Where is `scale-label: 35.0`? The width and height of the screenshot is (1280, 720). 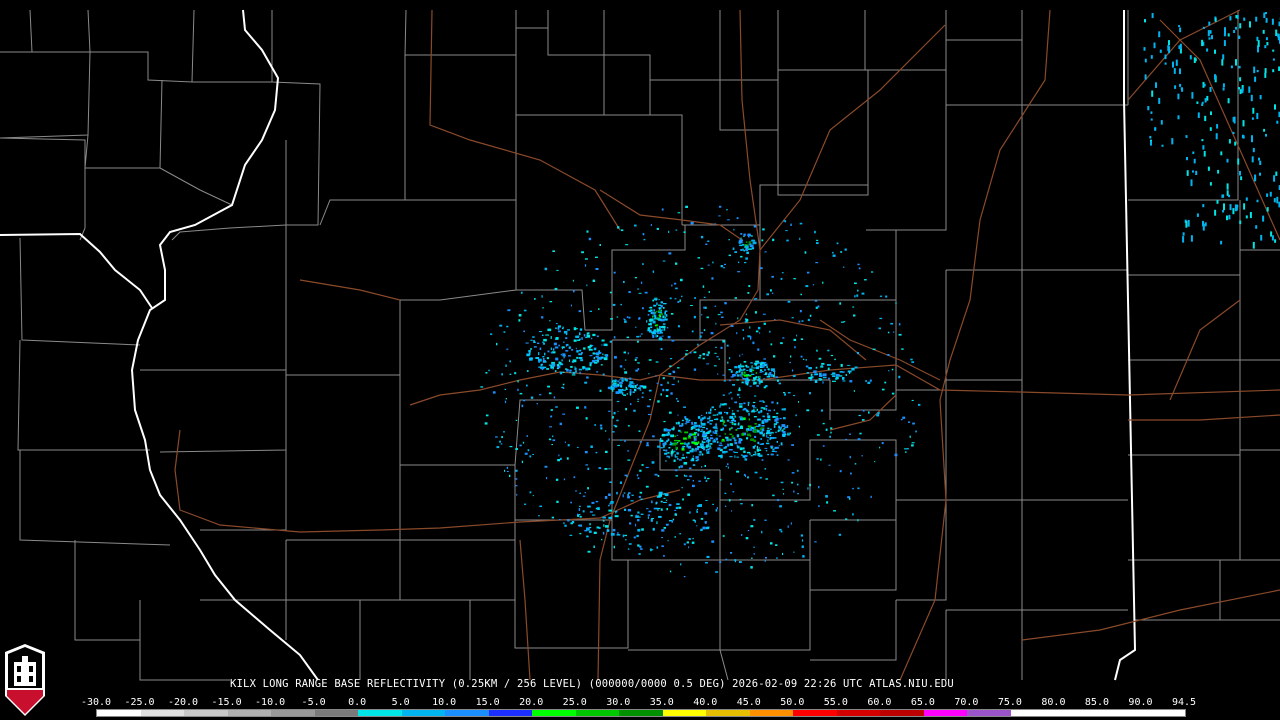
scale-label: 35.0 is located at coordinates (661, 702).